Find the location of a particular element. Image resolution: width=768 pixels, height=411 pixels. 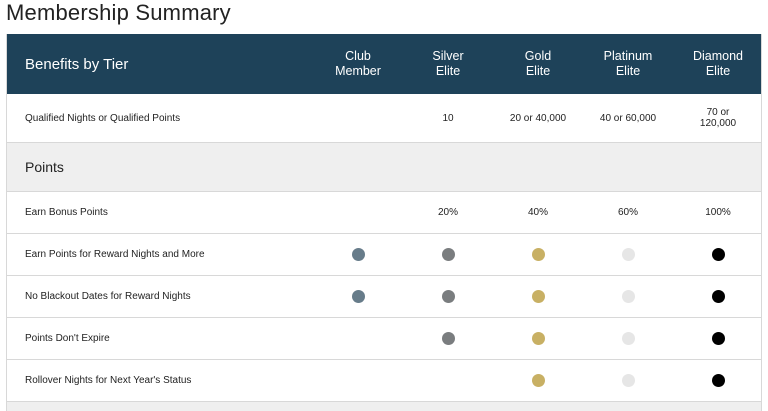

table-row: No Blackout Dates for Reward Nights is located at coordinates (384, 297).